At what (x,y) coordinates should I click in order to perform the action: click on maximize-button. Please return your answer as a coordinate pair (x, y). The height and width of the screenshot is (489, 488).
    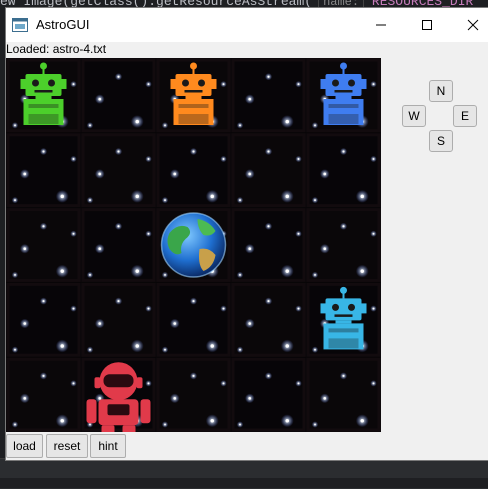
    Looking at the image, I should click on (427, 25).